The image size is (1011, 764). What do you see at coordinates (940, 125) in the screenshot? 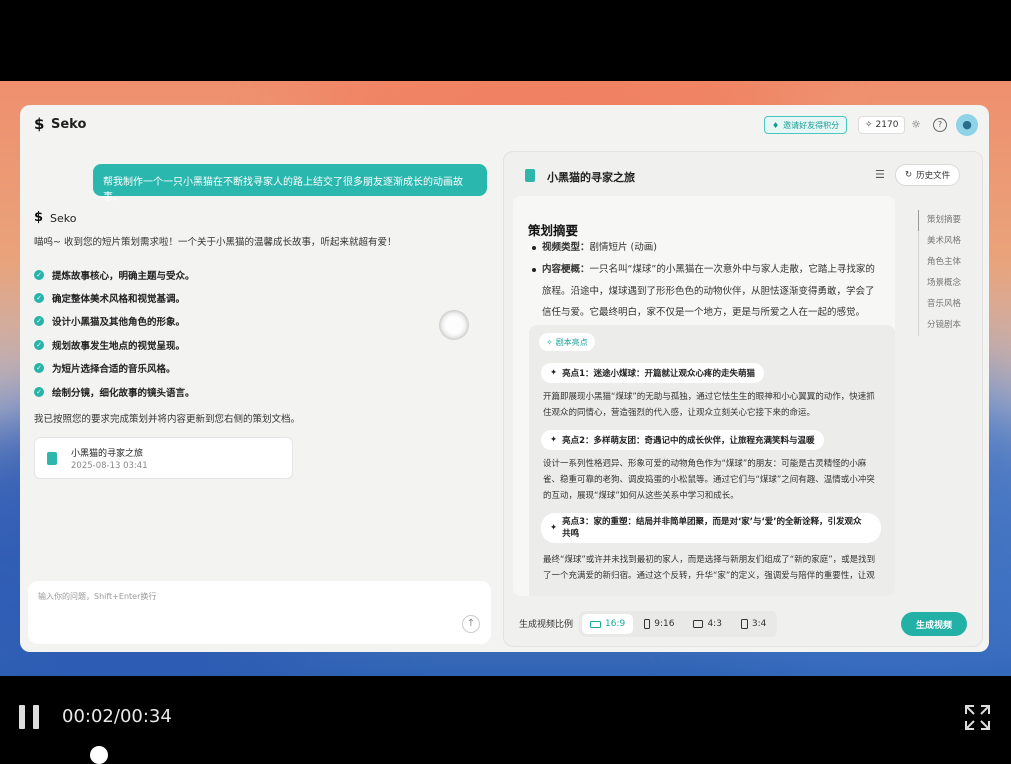
I see `help-icon: ?` at bounding box center [940, 125].